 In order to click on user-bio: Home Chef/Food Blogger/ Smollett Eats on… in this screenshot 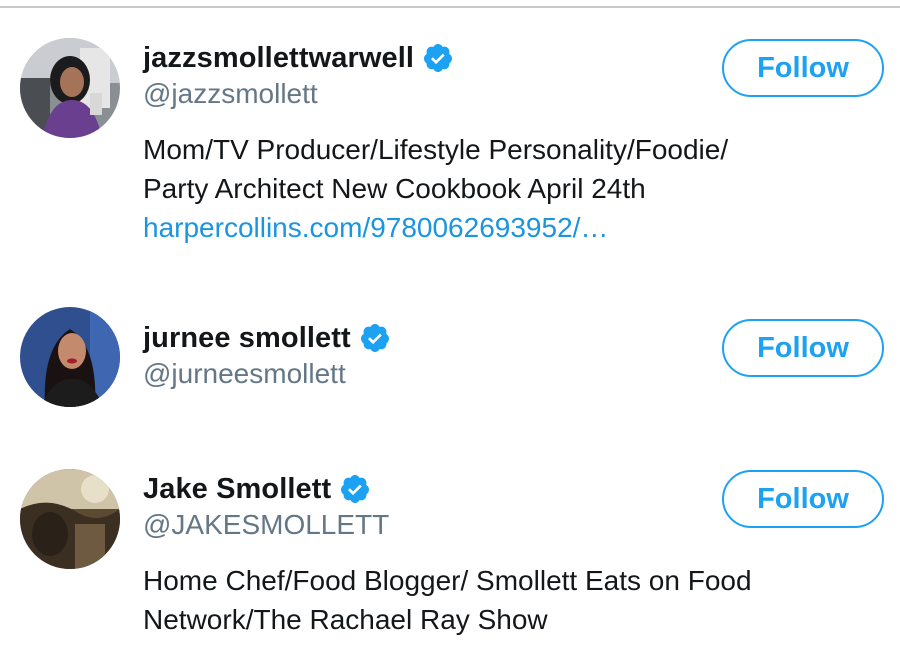, I will do `click(447, 600)`.